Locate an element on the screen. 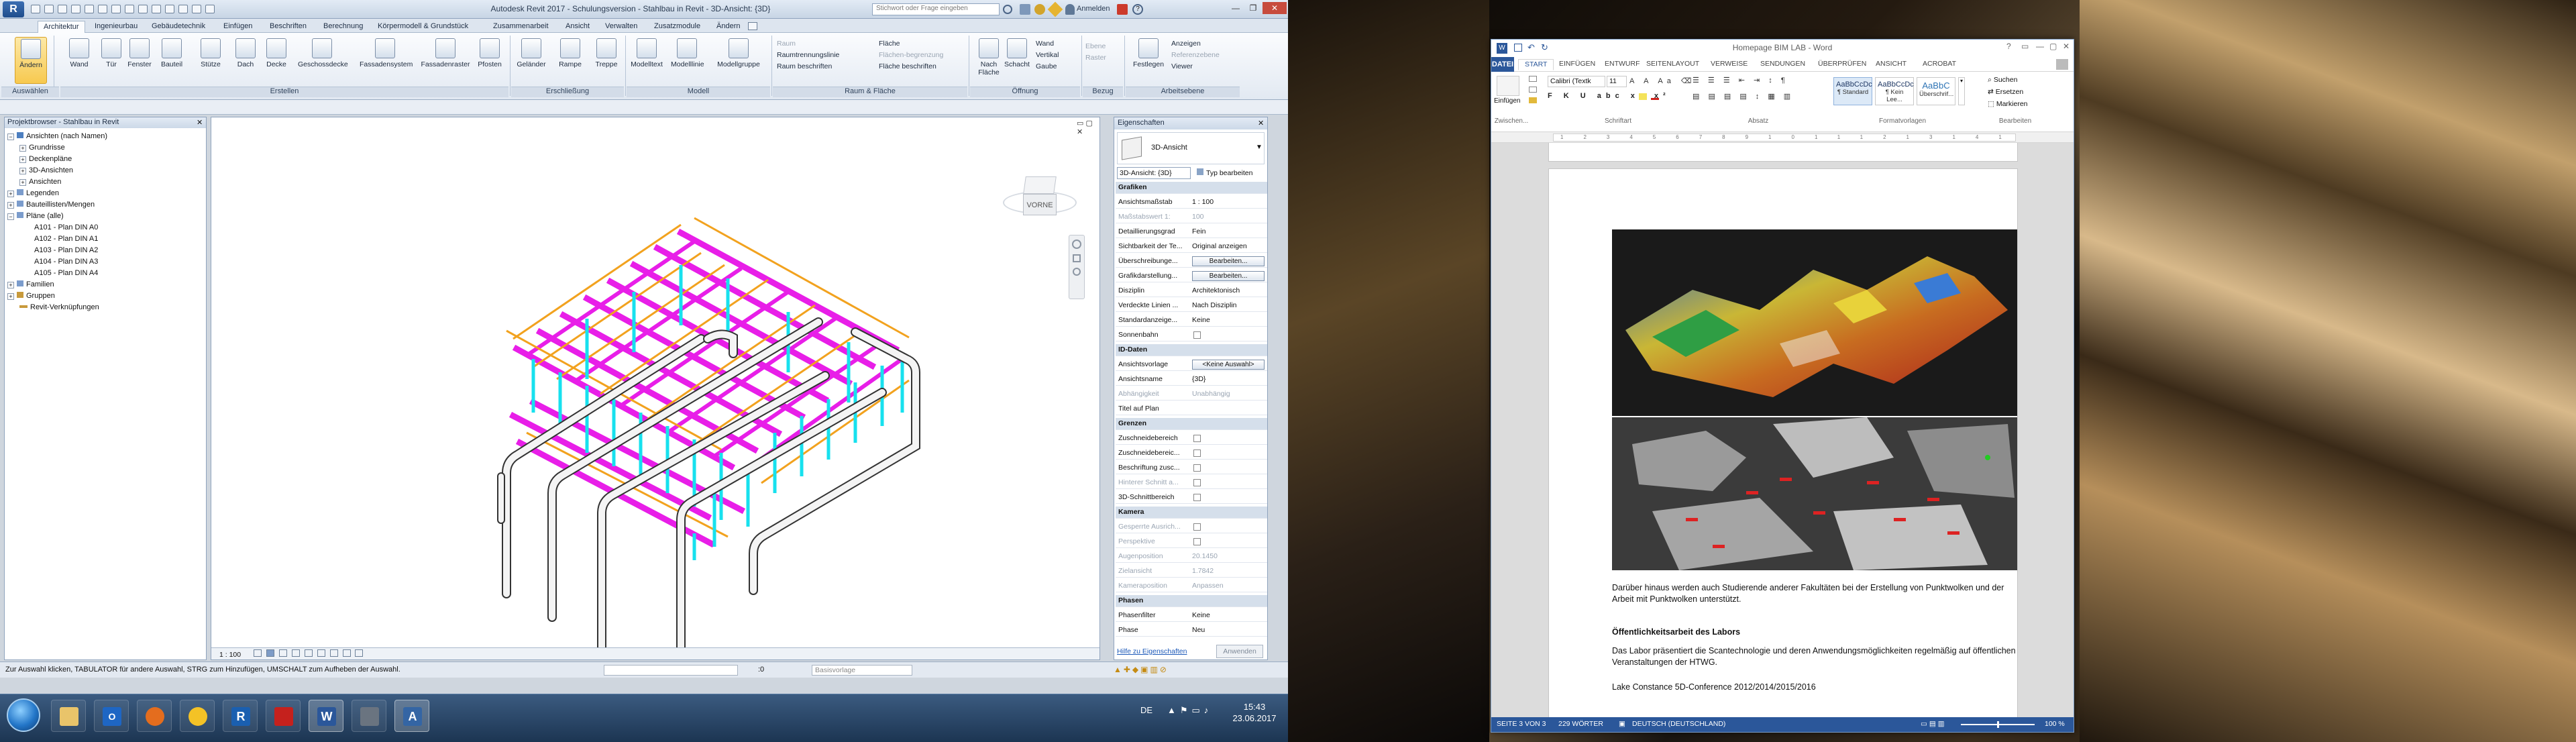 The width and height of the screenshot is (2576, 742). by-face-button: Nach Fläche is located at coordinates (989, 60).